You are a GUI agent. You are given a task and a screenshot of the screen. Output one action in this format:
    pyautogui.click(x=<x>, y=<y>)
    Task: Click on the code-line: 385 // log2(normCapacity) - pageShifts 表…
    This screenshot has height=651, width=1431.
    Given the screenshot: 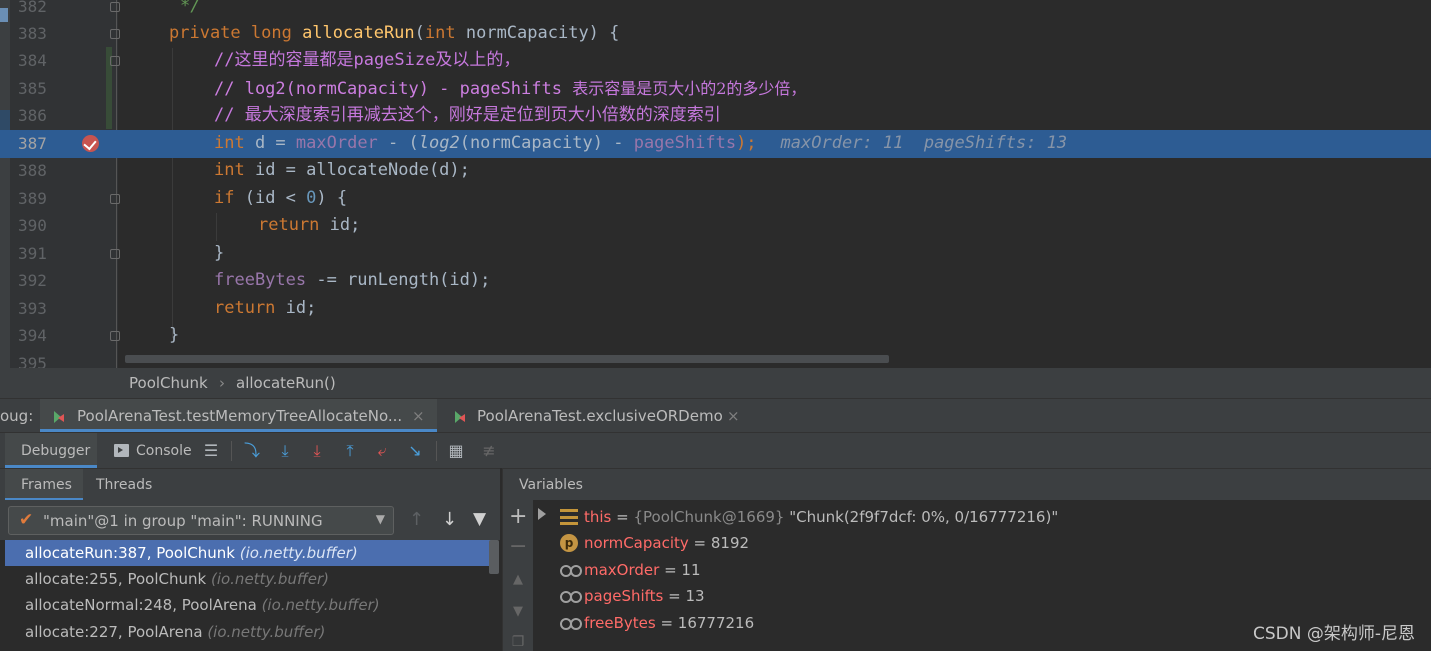 What is the action you would take?
    pyautogui.click(x=715, y=89)
    